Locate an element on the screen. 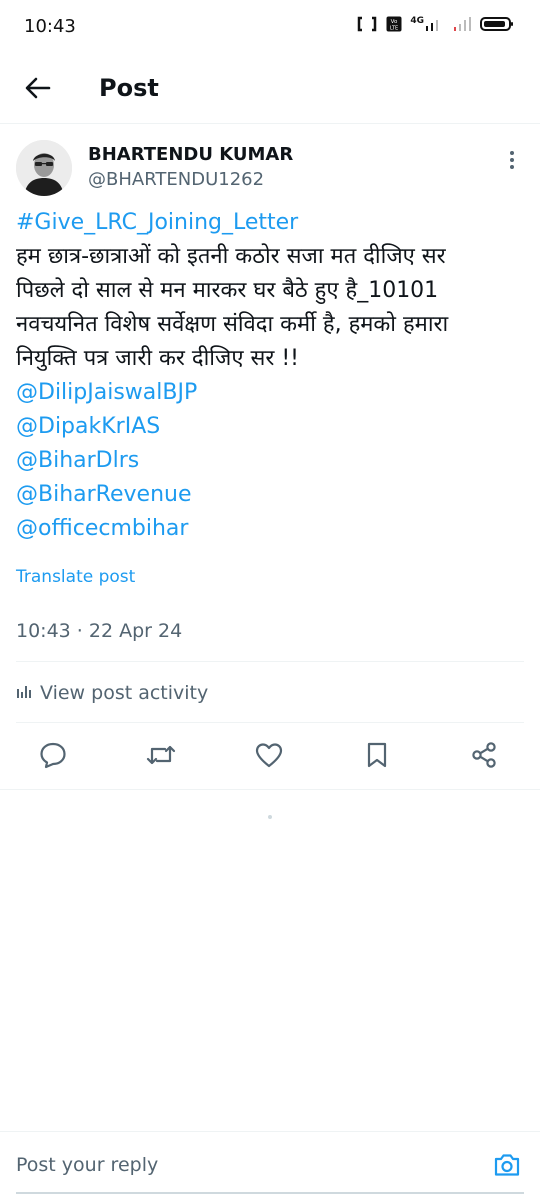 The image size is (540, 1200). back-button is located at coordinates (38, 90).